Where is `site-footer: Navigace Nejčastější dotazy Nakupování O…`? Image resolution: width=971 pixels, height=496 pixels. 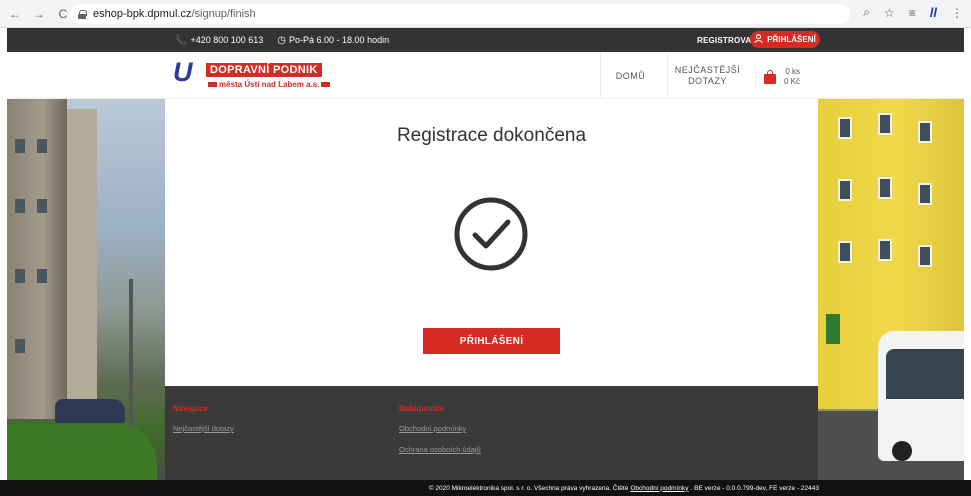 site-footer: Navigace Nejčastější dotazy Nakupování O… is located at coordinates (491, 433).